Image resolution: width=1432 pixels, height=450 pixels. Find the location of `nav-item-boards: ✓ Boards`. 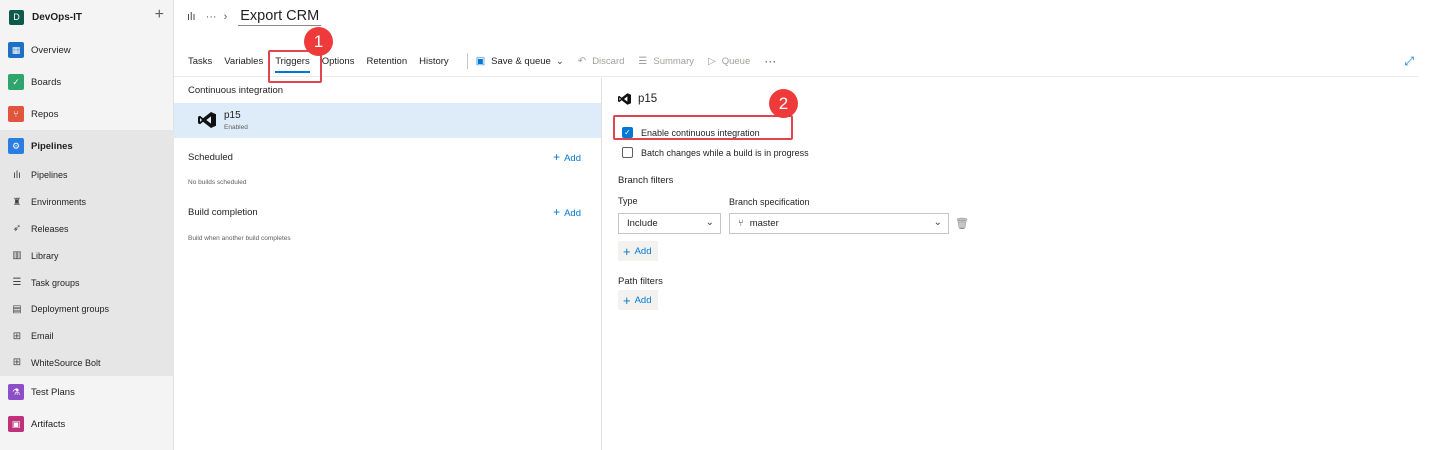

nav-item-boards: ✓ Boards is located at coordinates (87, 82).